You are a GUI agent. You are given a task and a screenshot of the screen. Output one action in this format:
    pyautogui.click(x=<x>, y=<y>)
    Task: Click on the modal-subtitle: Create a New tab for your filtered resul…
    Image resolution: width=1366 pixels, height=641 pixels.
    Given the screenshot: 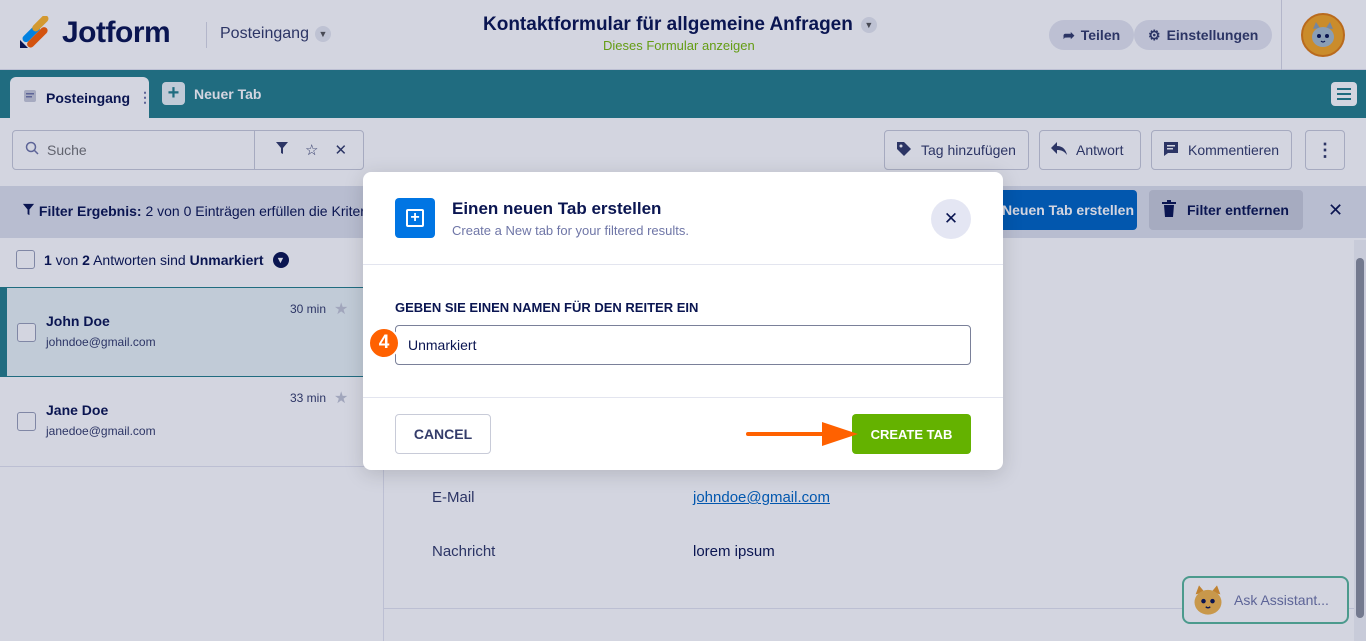 What is the action you would take?
    pyautogui.click(x=570, y=230)
    